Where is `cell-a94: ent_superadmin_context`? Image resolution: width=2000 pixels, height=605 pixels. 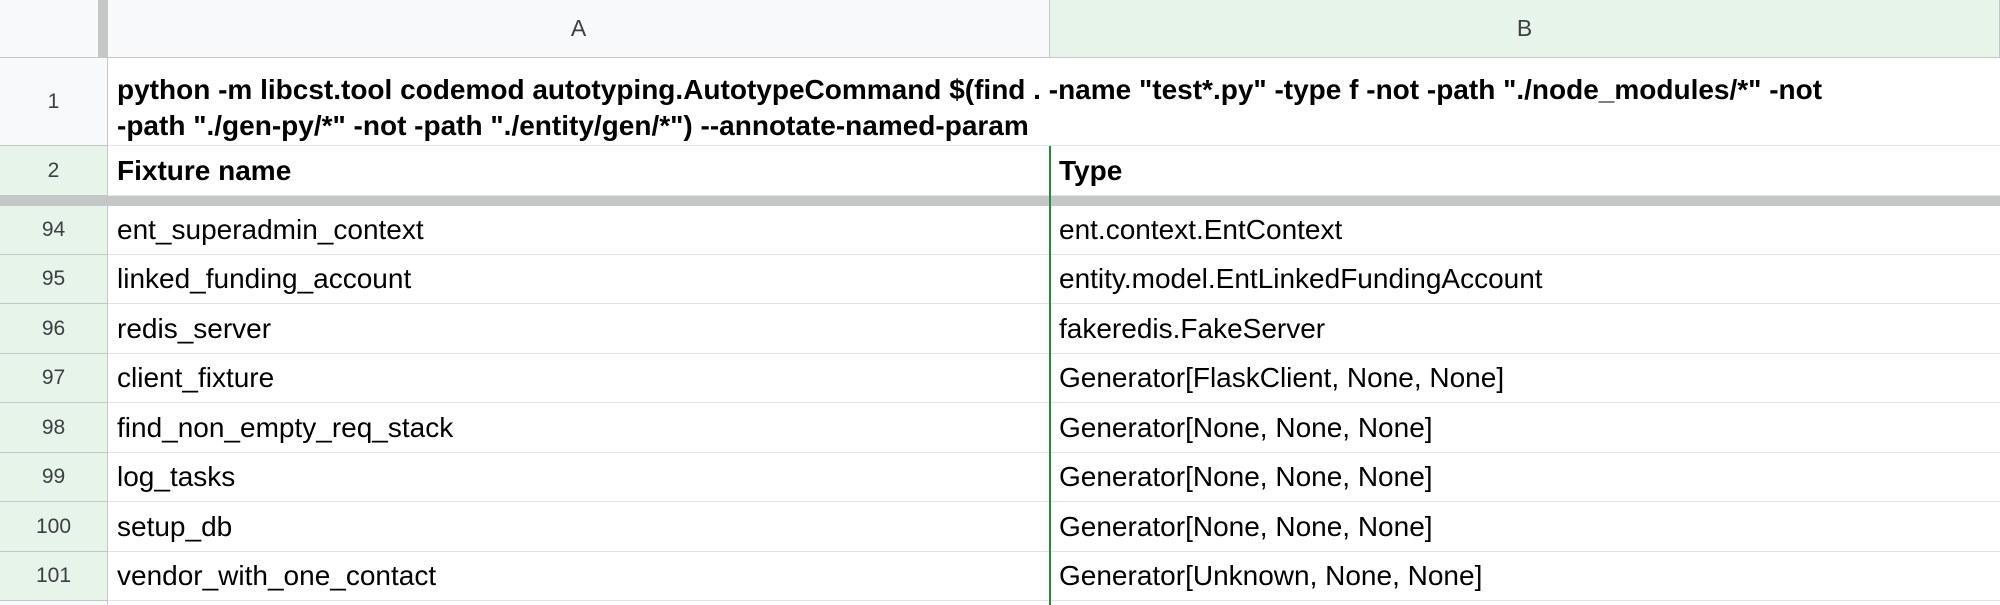 cell-a94: ent_superadmin_context is located at coordinates (579, 230).